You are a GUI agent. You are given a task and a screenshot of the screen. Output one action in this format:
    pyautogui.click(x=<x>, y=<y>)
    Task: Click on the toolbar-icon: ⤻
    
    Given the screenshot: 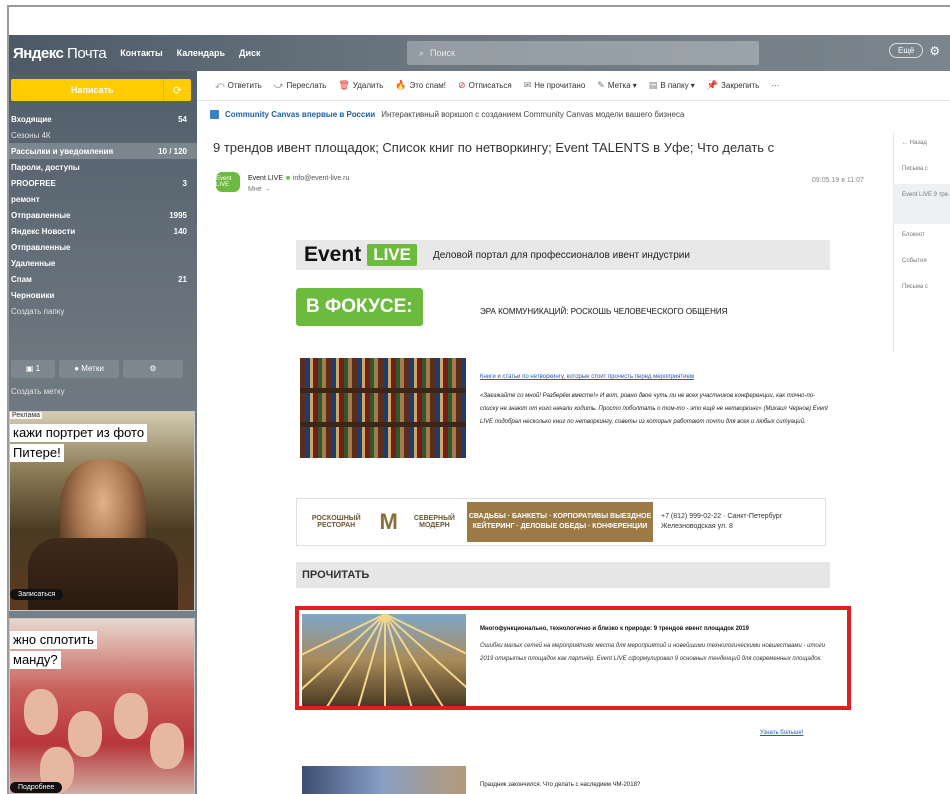 What is the action you would take?
    pyautogui.click(x=278, y=85)
    